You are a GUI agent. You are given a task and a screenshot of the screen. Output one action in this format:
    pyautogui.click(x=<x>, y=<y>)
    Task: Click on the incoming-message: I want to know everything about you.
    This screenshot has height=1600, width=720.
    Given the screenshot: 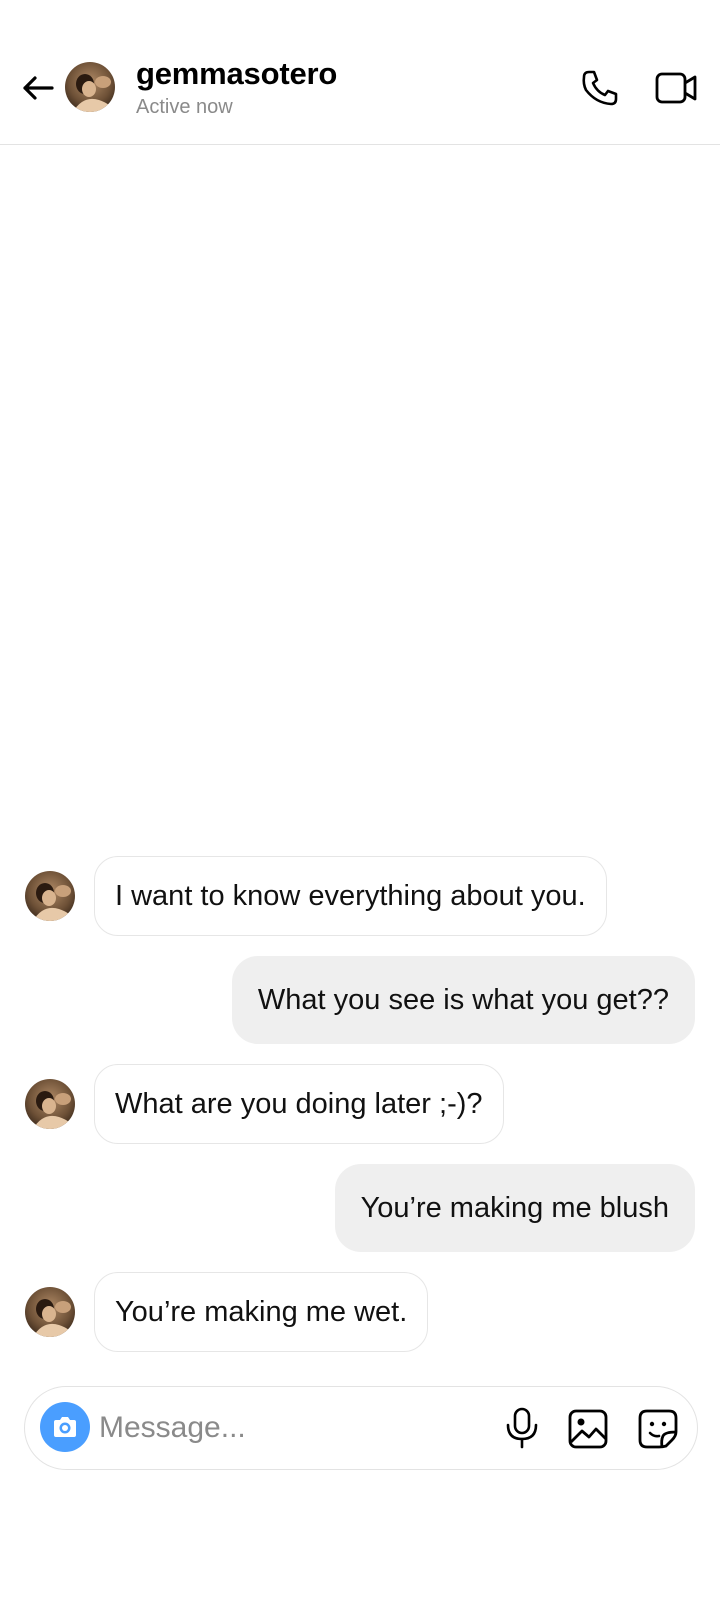 What is the action you would take?
    pyautogui.click(x=350, y=896)
    